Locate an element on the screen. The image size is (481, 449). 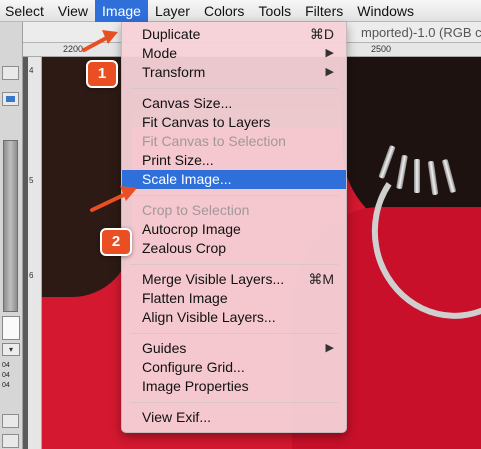
menu-colors: Colors is located at coordinates (224, 11).